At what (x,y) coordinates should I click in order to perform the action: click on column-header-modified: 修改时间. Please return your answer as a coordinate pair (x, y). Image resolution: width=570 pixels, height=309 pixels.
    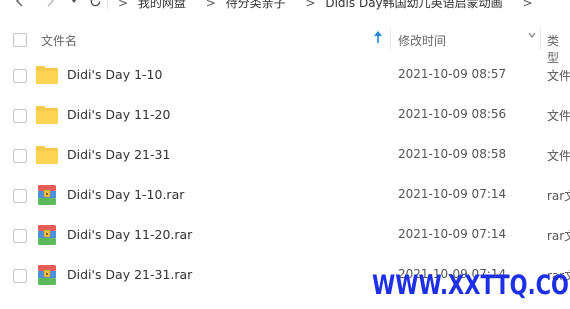
    Looking at the image, I should click on (422, 40).